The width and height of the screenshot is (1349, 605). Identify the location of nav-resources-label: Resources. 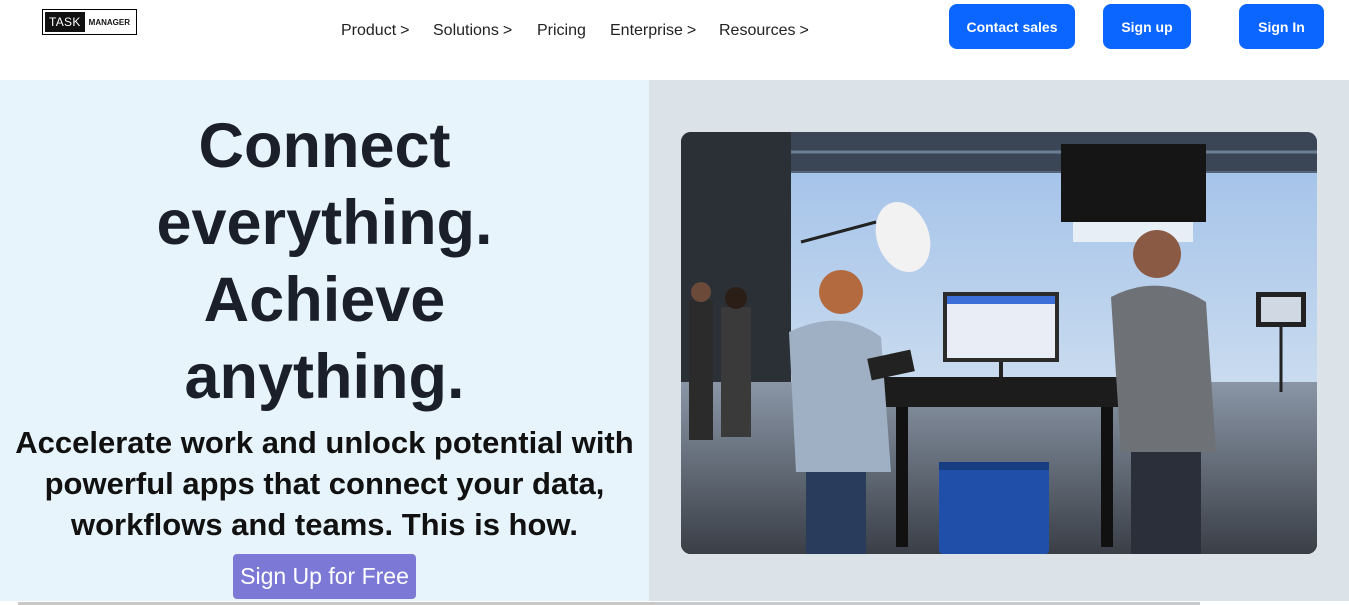
(757, 30).